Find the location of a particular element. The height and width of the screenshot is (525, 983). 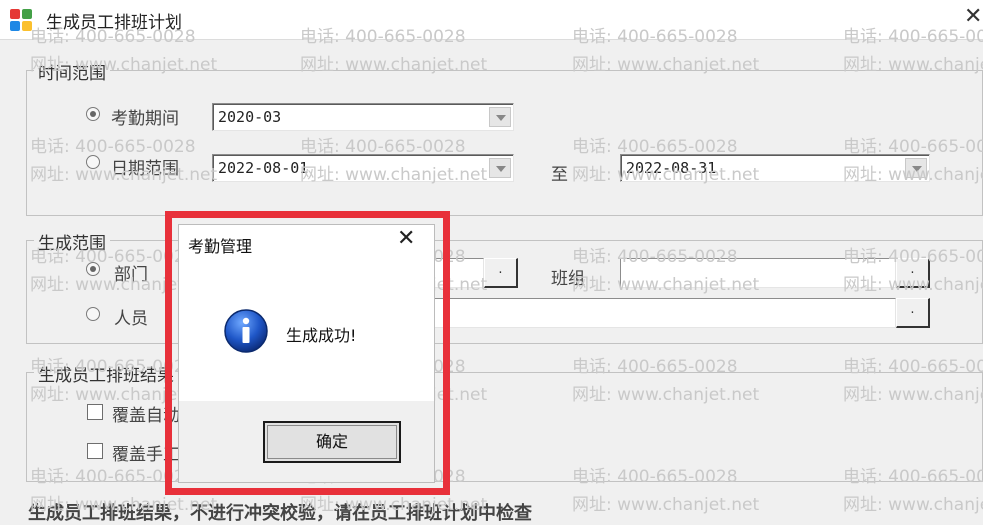

person-label: 人员 is located at coordinates (131, 319).